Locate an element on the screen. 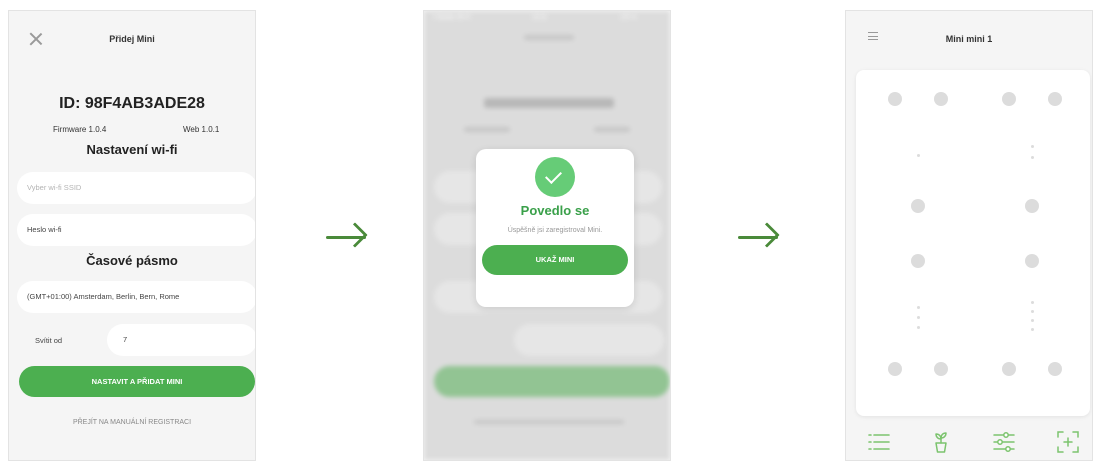  sliders-icon is located at coordinates (1004, 442).